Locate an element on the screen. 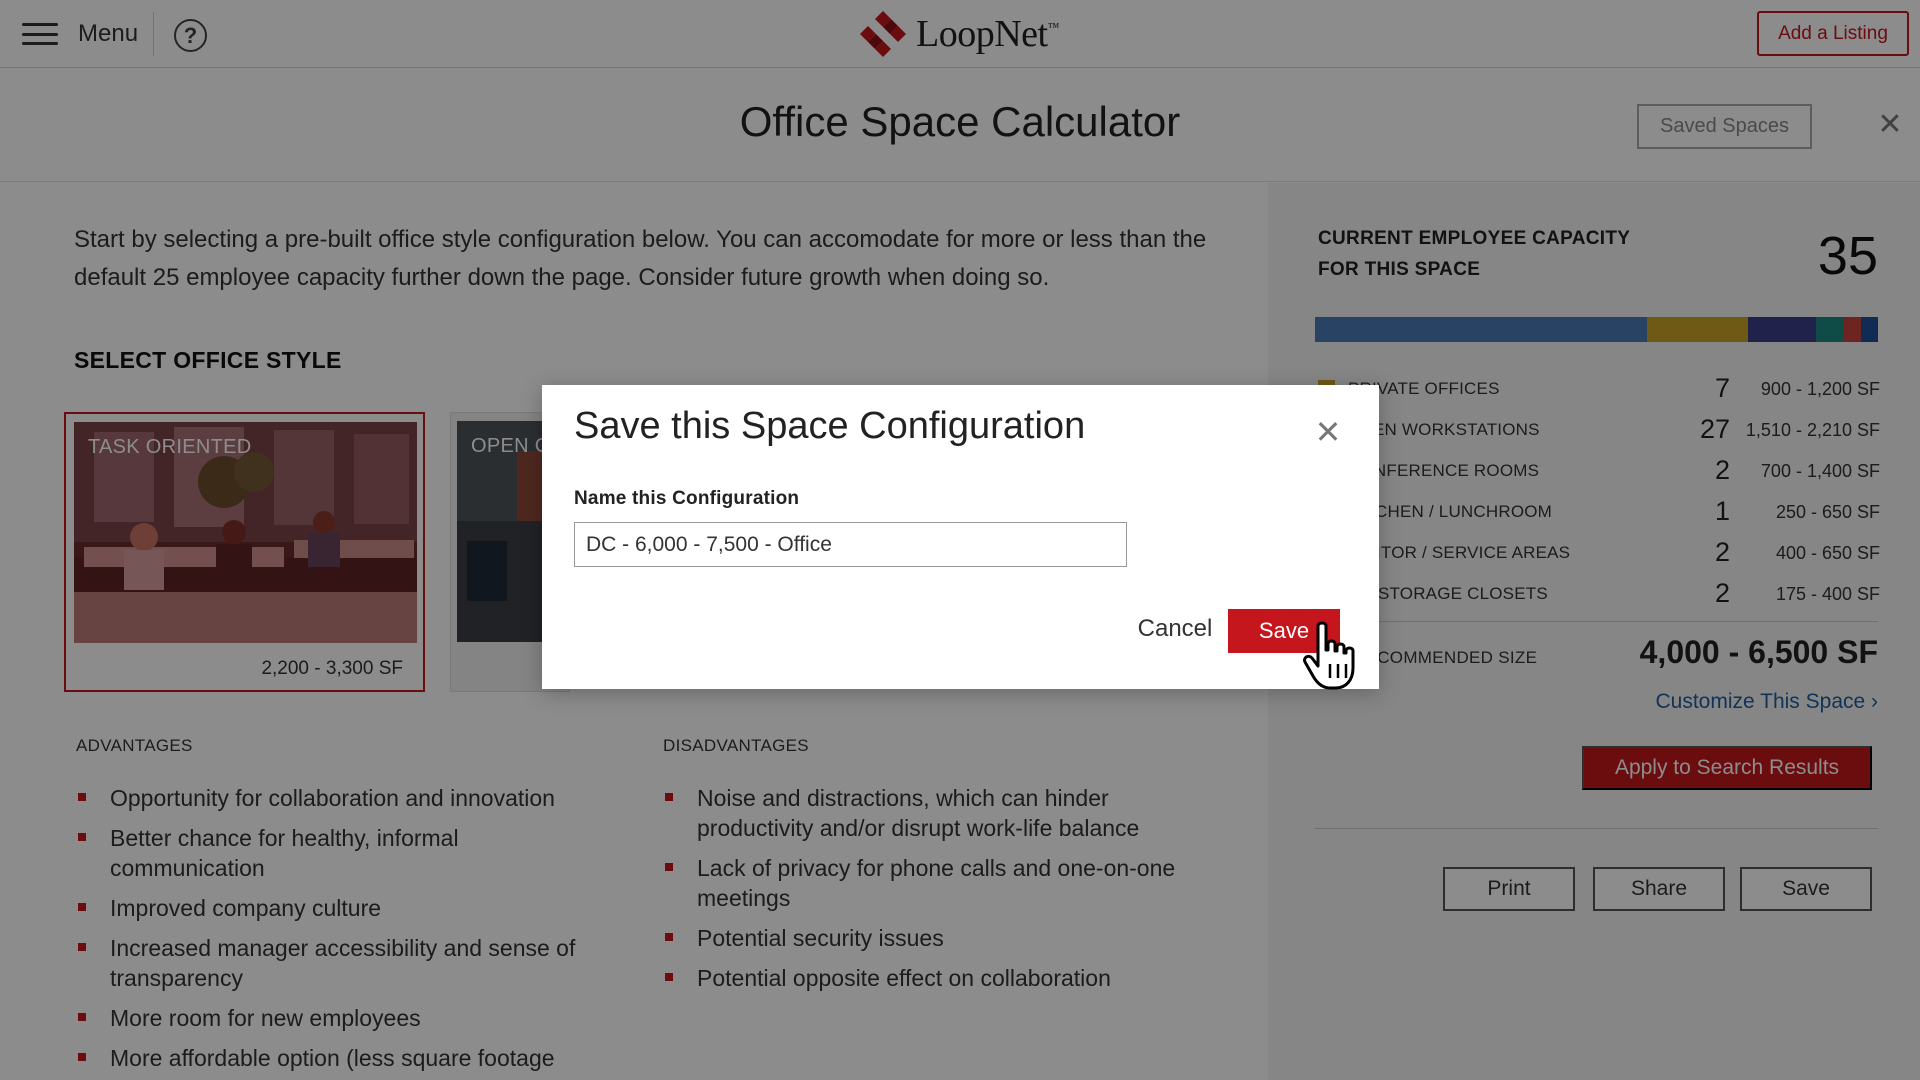  configuration-name-input is located at coordinates (850, 544).